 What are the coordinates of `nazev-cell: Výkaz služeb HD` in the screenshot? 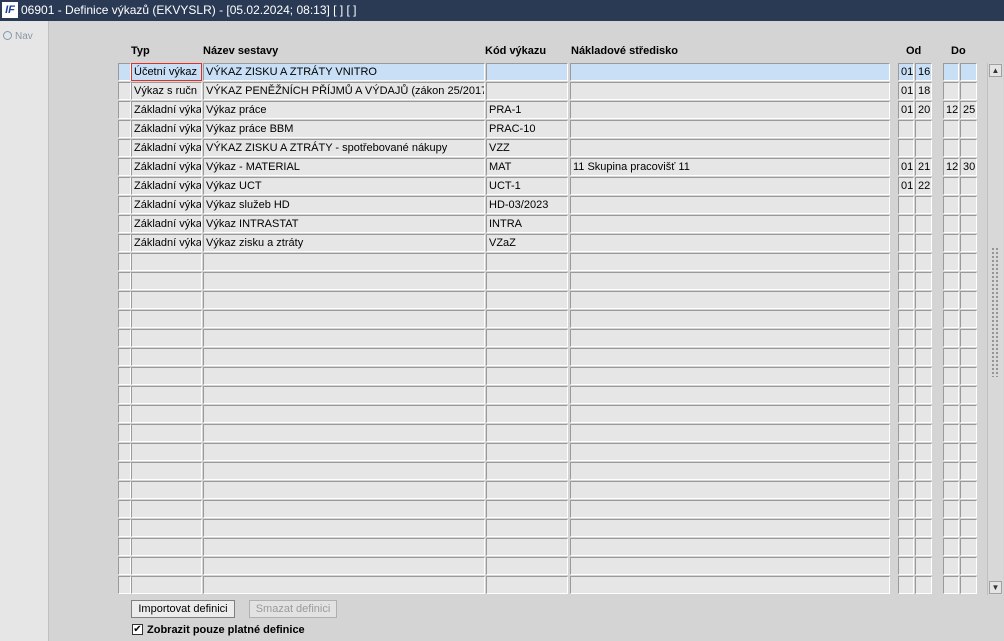 It's located at (344, 205).